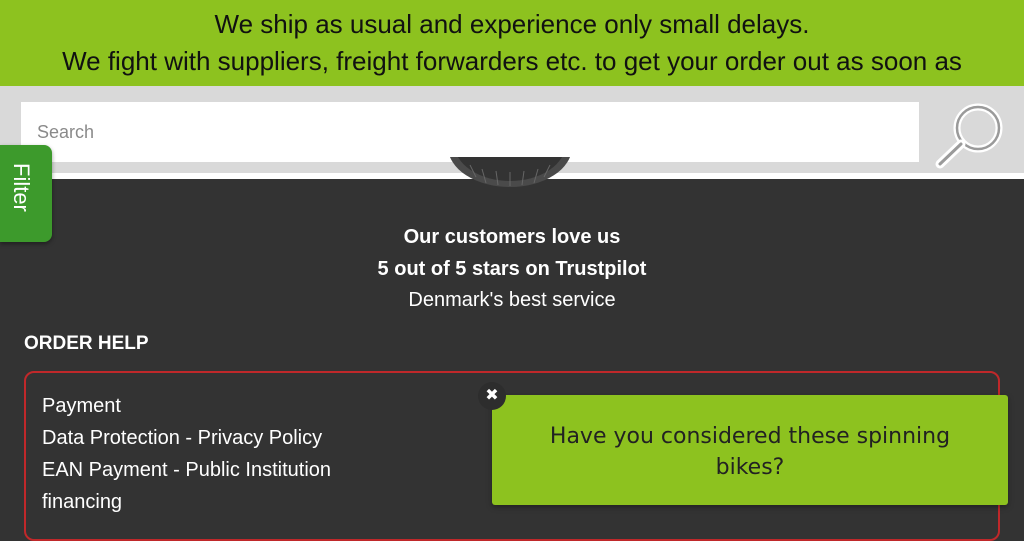  I want to click on popup-close-button: ✖, so click(492, 396).